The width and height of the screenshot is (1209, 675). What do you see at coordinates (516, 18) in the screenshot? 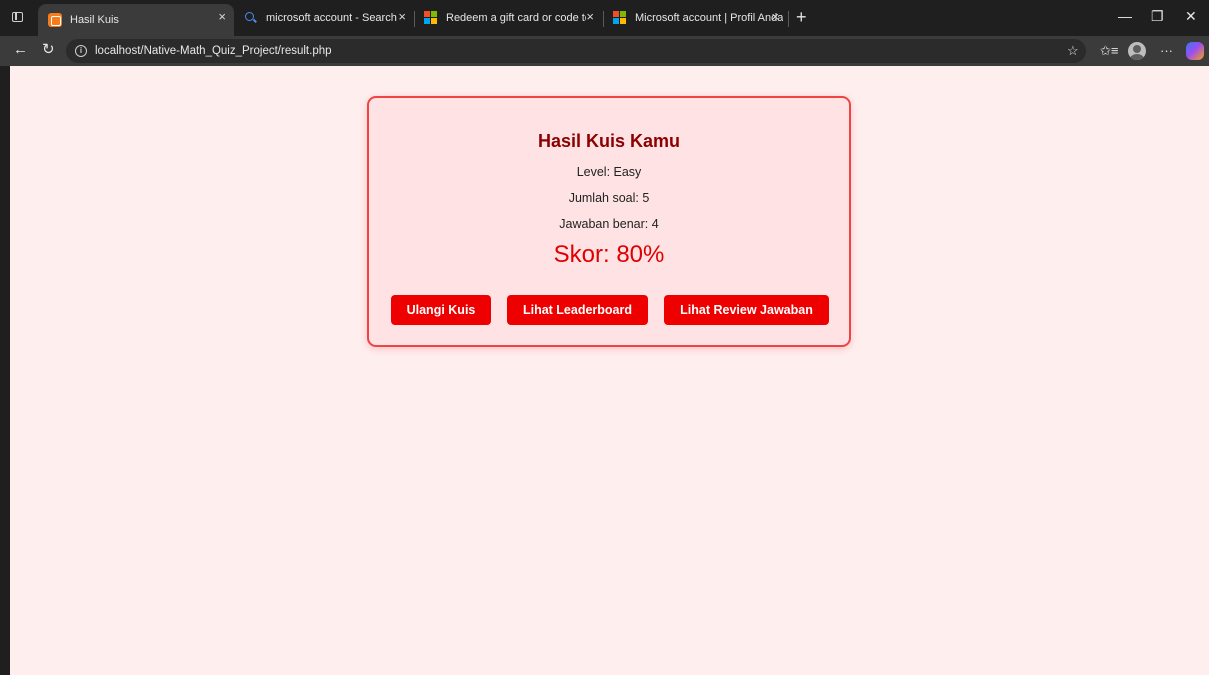
I see `tab-title: Redeem a gift card or code to yo` at bounding box center [516, 18].